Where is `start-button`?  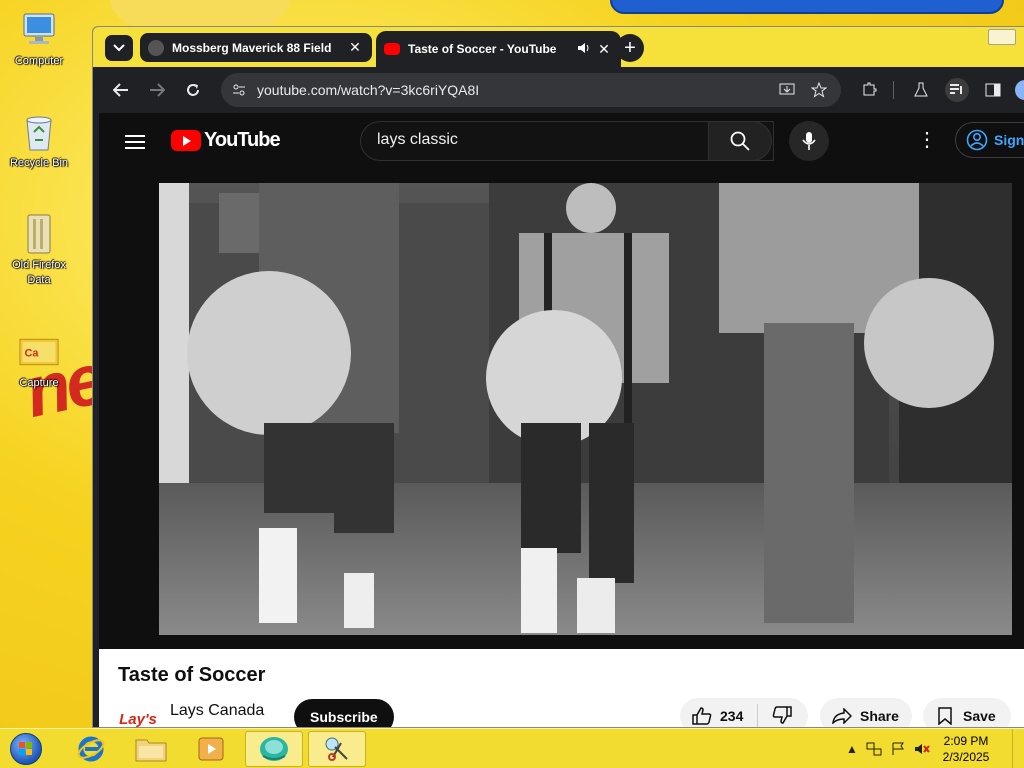 start-button is located at coordinates (26, 749).